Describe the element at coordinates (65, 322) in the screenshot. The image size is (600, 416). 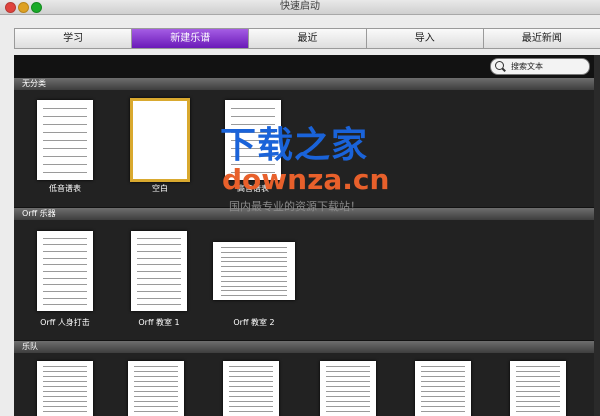
I see `template-label: Orff 人身打击` at that location.